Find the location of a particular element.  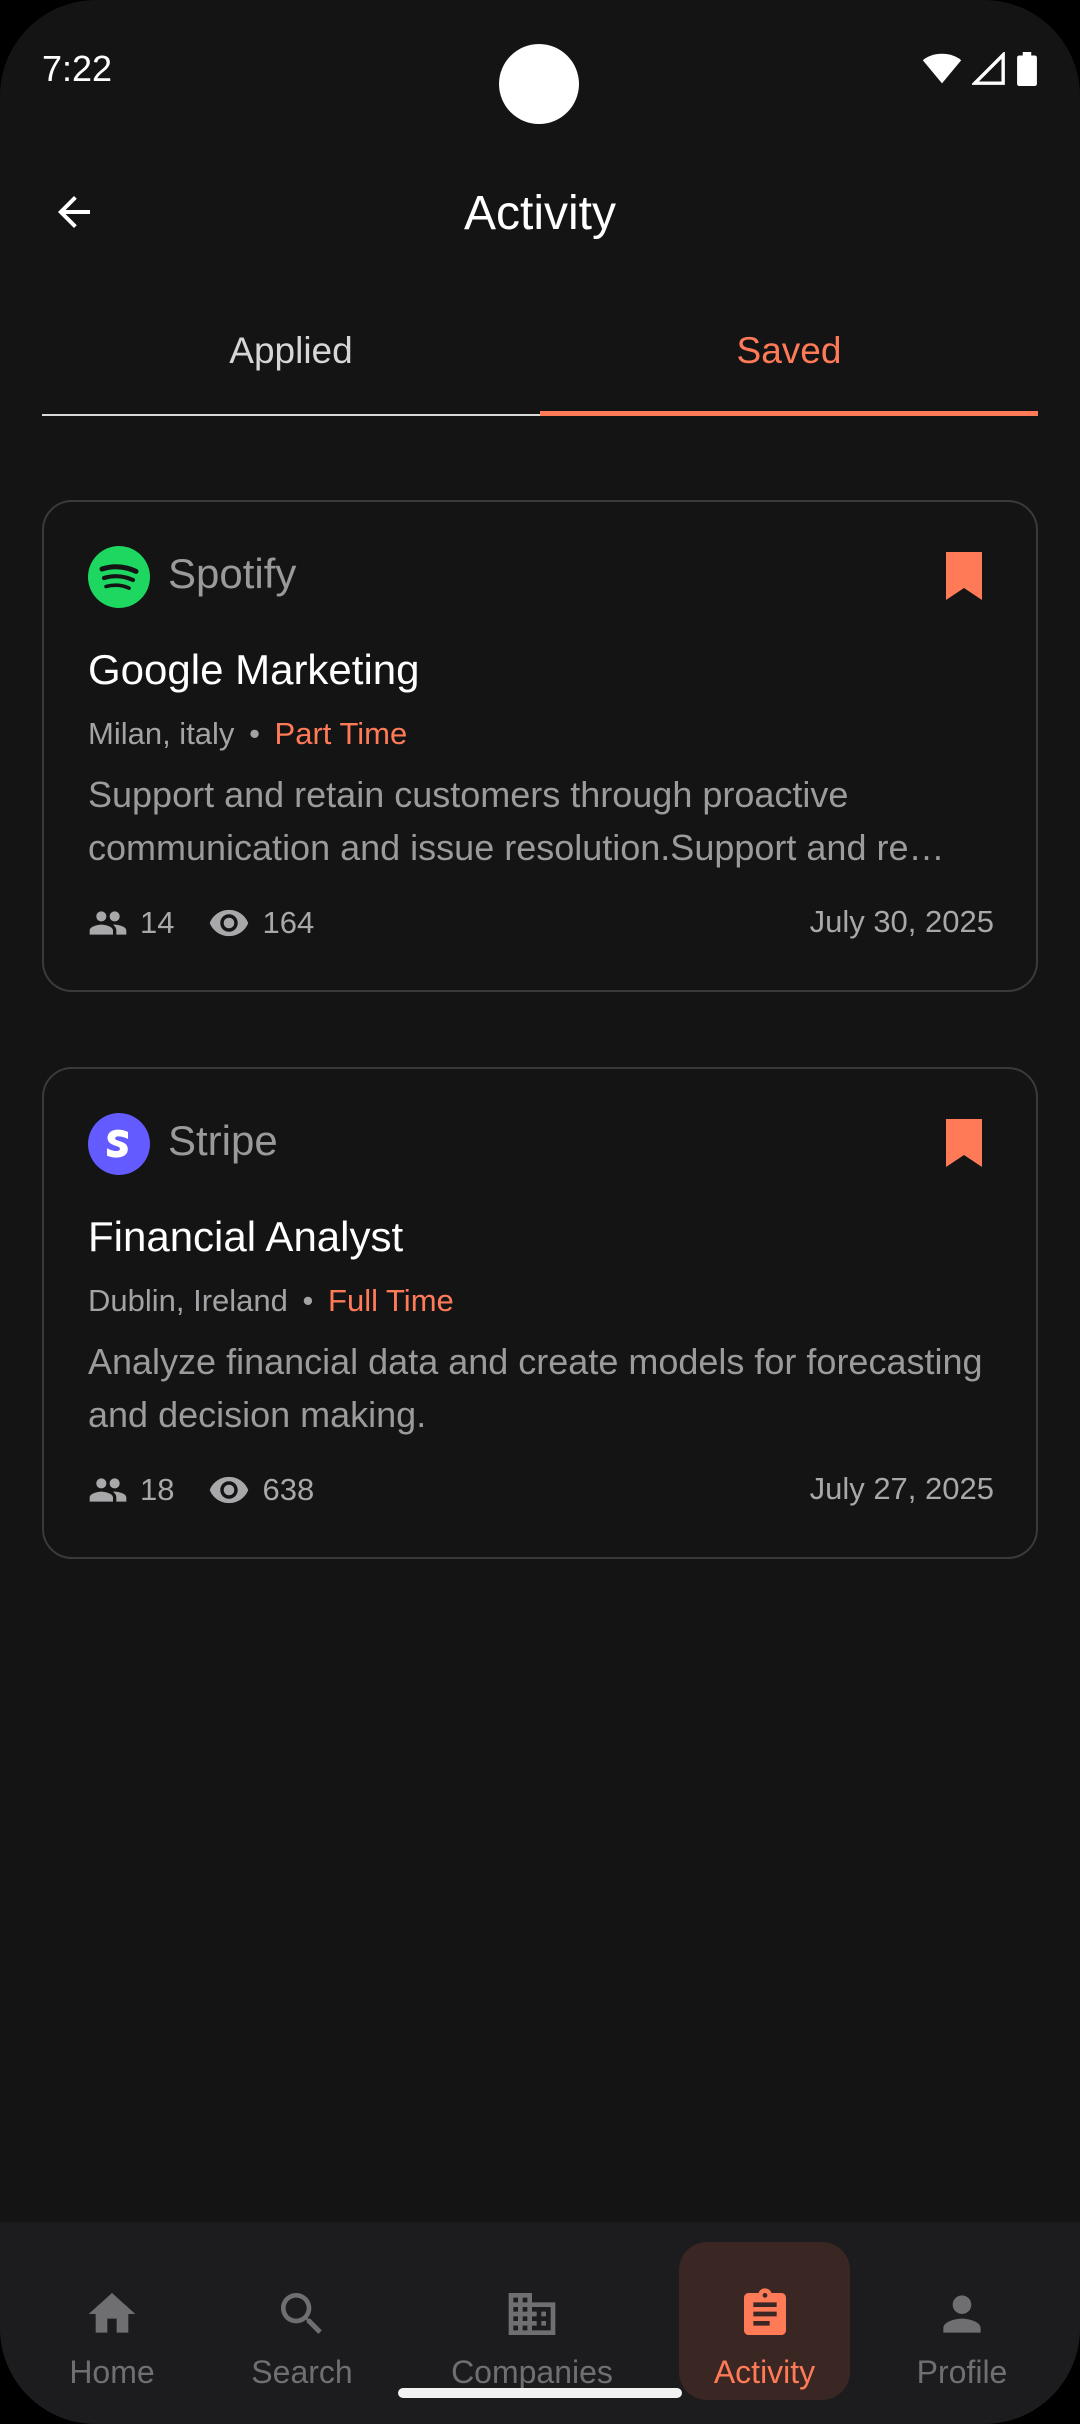

home-indicator is located at coordinates (540, 2393).